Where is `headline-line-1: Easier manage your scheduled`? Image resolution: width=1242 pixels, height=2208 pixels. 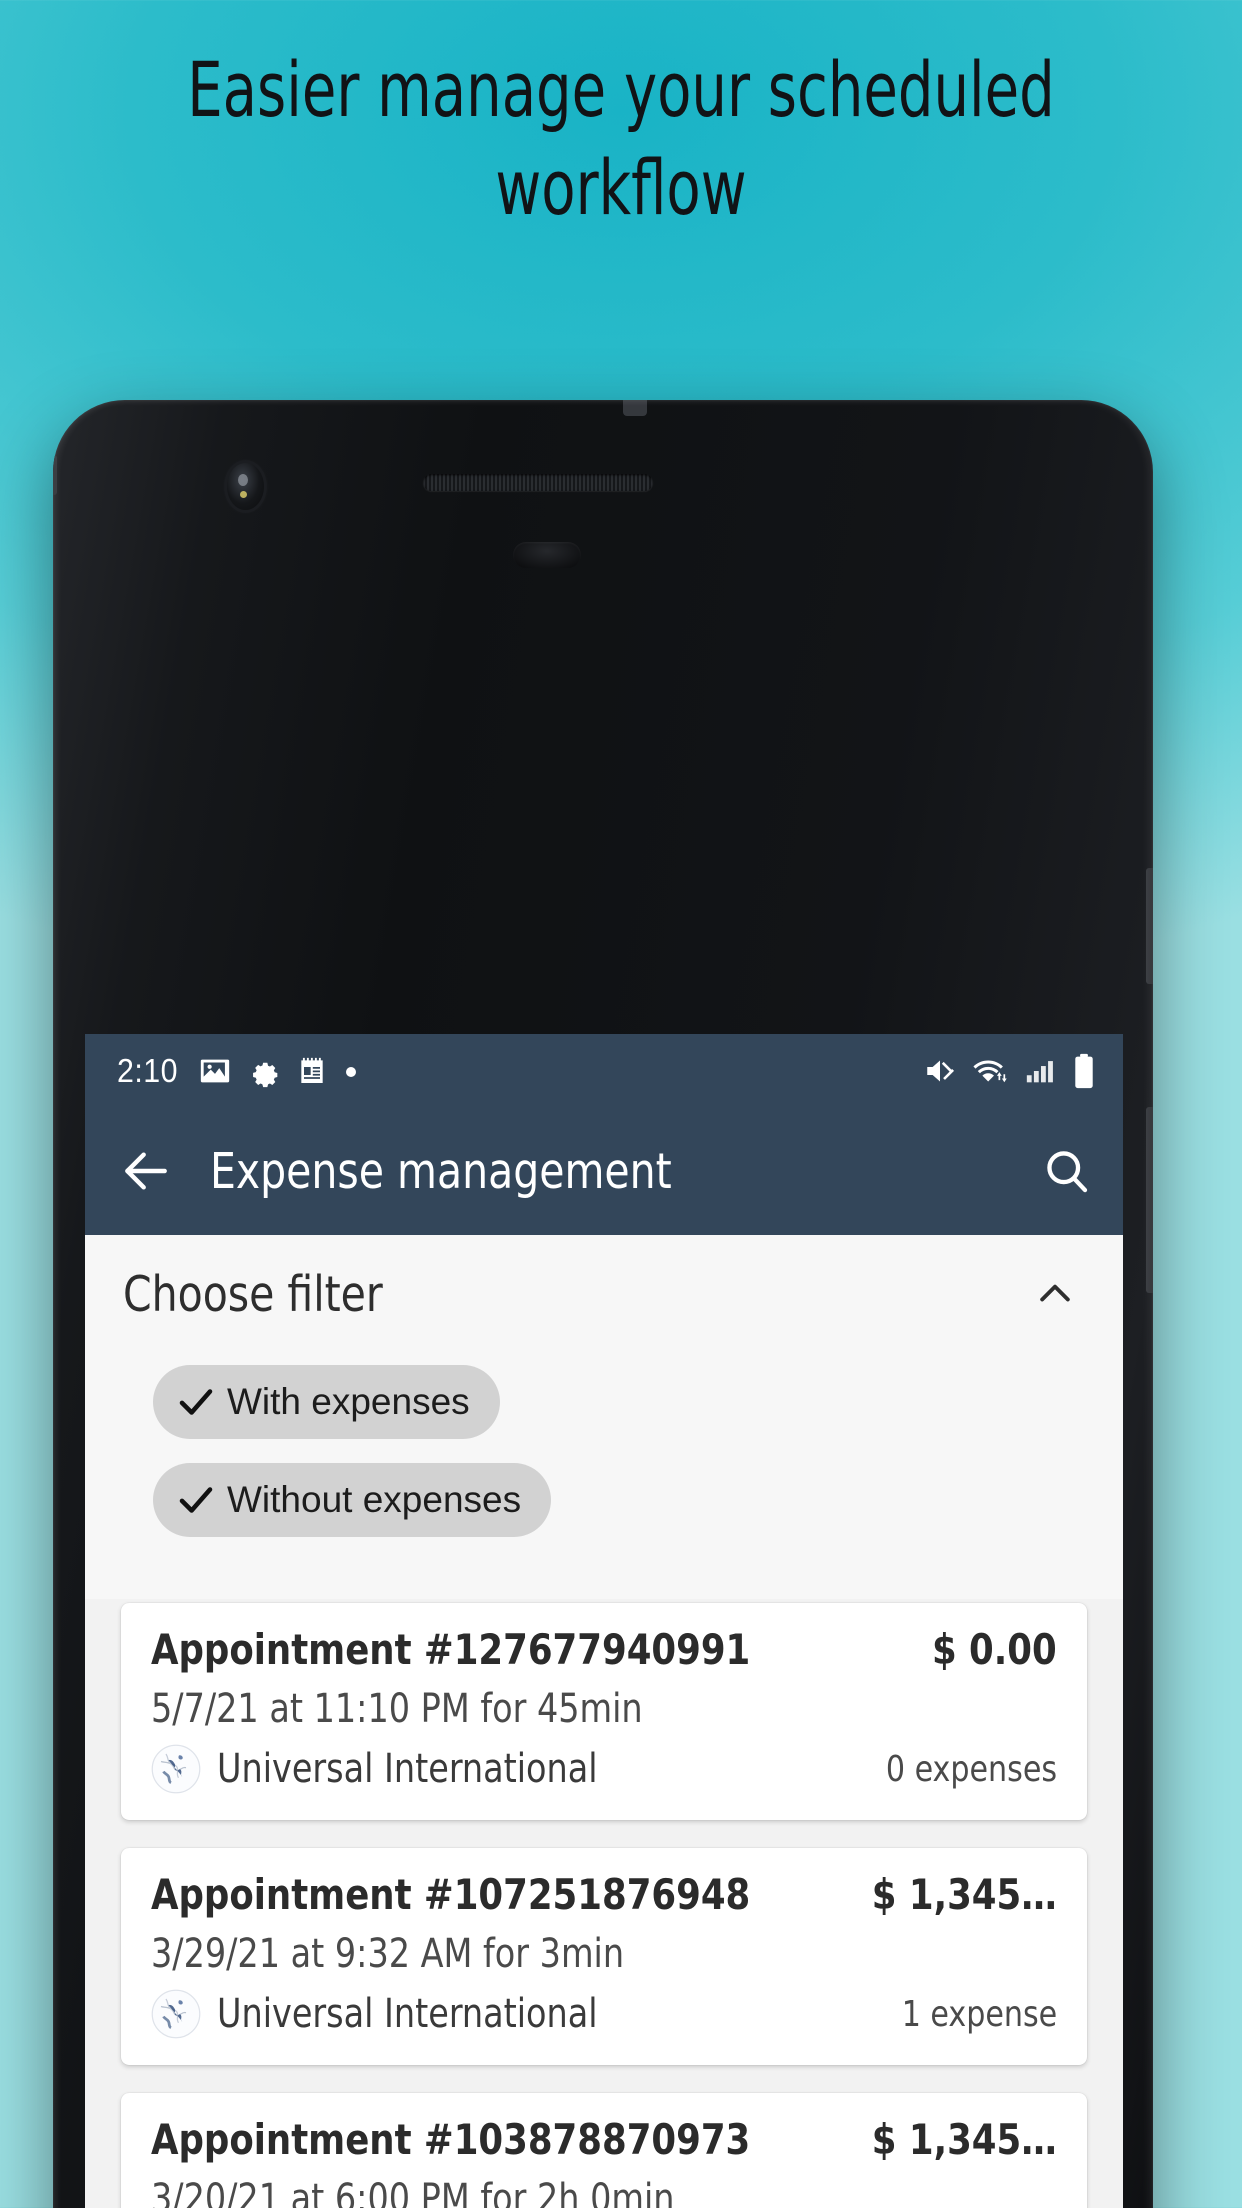 headline-line-1: Easier manage your scheduled is located at coordinates (621, 89).